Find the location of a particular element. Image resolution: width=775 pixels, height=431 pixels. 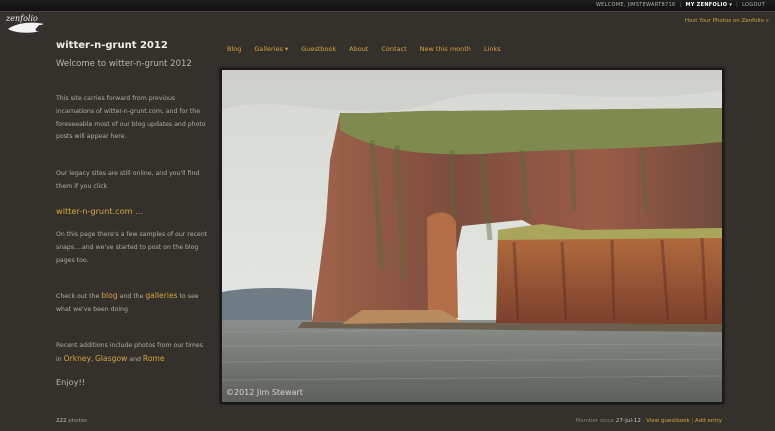

site-title: witter-n-grunt 2012 is located at coordinates (112, 45).